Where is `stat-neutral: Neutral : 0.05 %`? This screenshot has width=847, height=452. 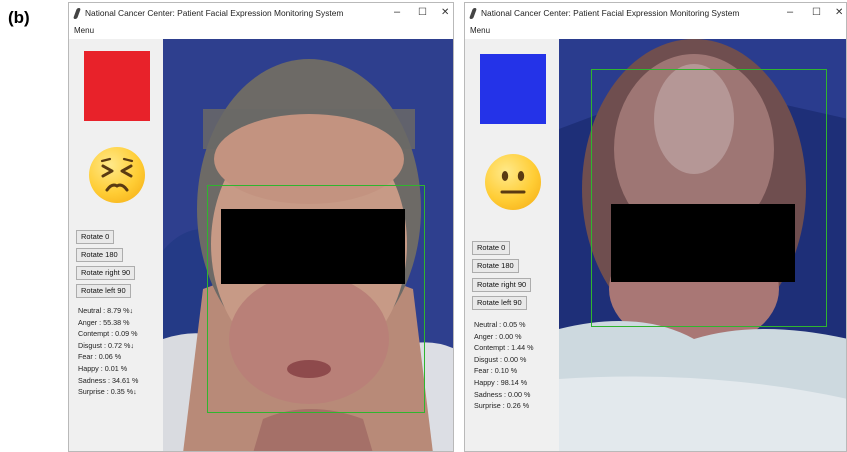 stat-neutral: Neutral : 0.05 % is located at coordinates (500, 324).